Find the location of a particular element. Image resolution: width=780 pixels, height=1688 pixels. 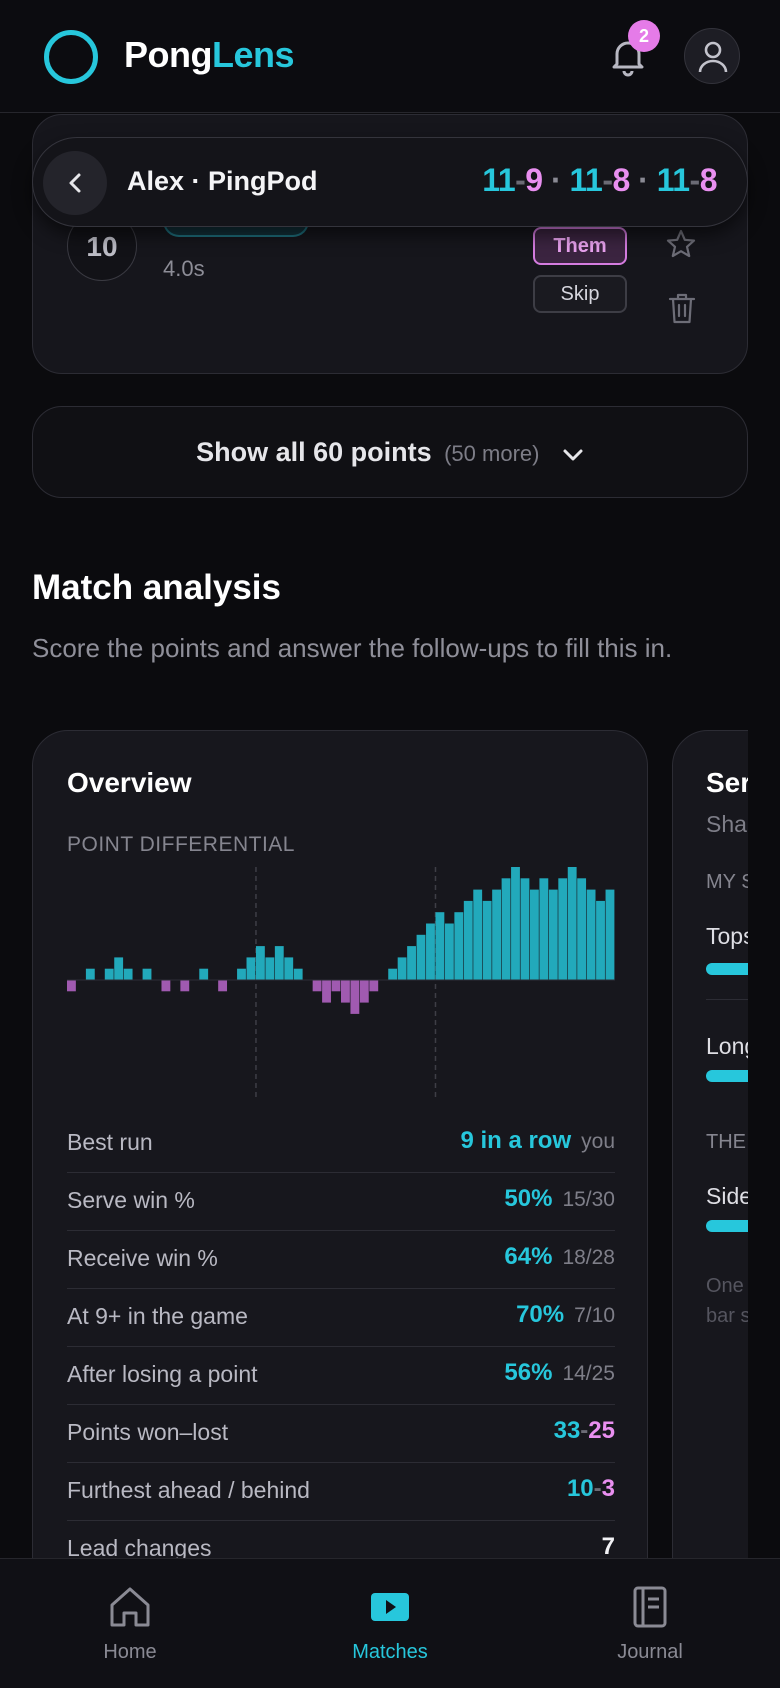

stat-row-furthest: Furthest ahead / behind 10-3 is located at coordinates (341, 1492).